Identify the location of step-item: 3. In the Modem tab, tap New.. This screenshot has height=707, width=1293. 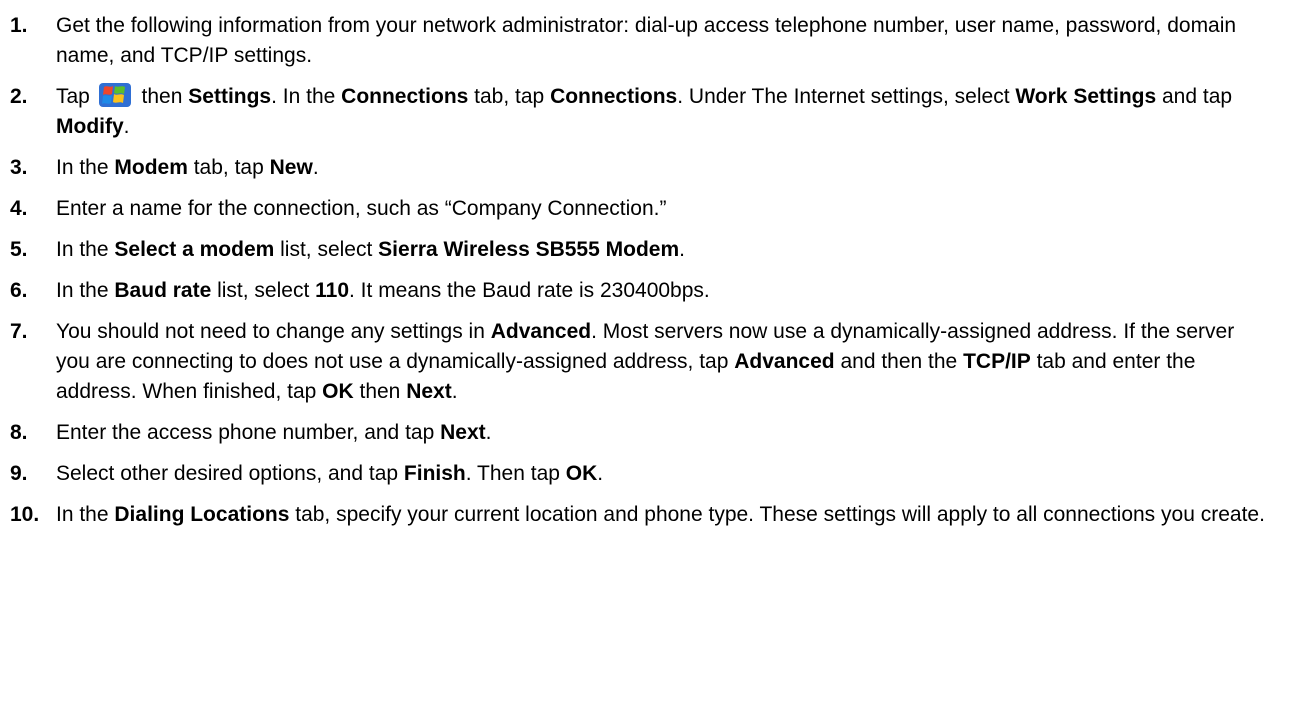
(635, 168).